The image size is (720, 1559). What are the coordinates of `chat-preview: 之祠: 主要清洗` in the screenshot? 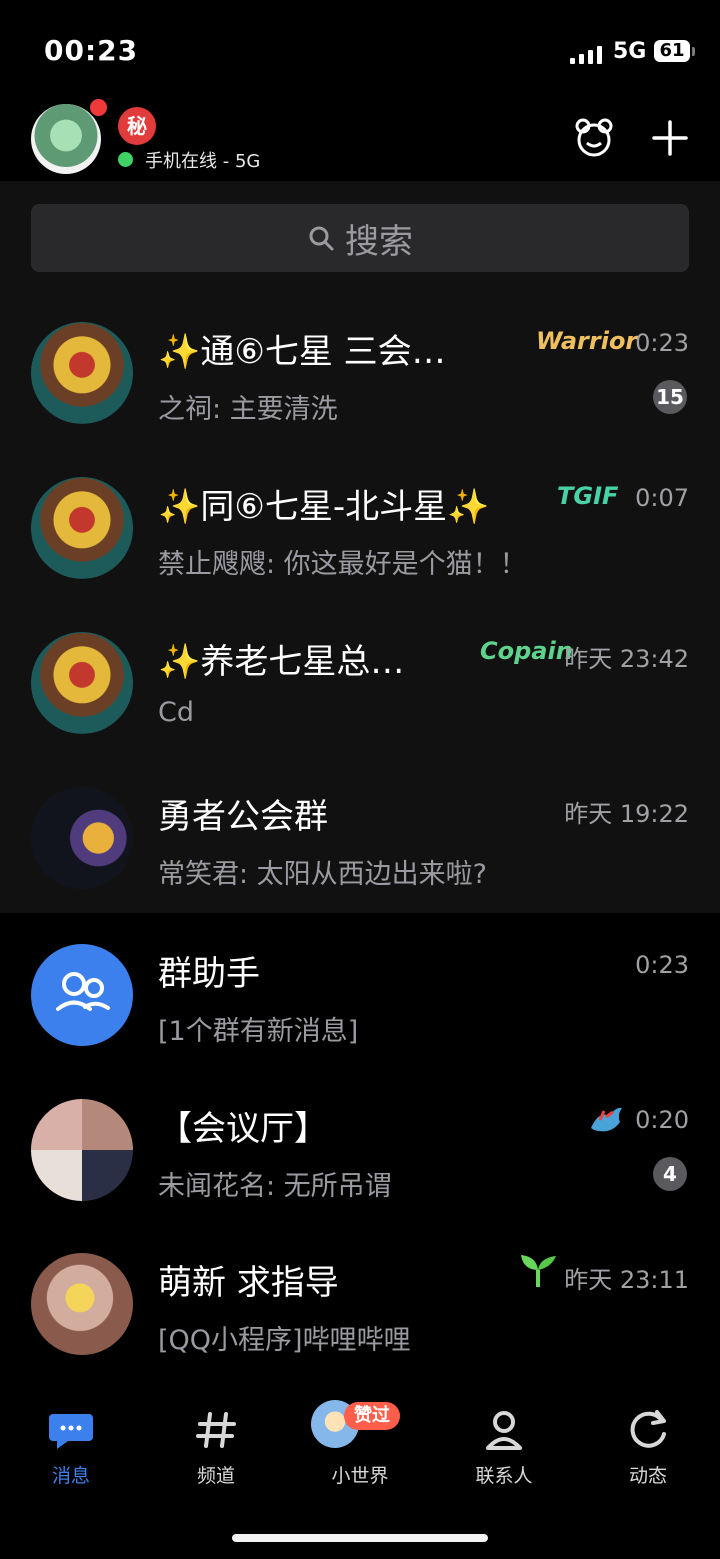 It's located at (248, 409).